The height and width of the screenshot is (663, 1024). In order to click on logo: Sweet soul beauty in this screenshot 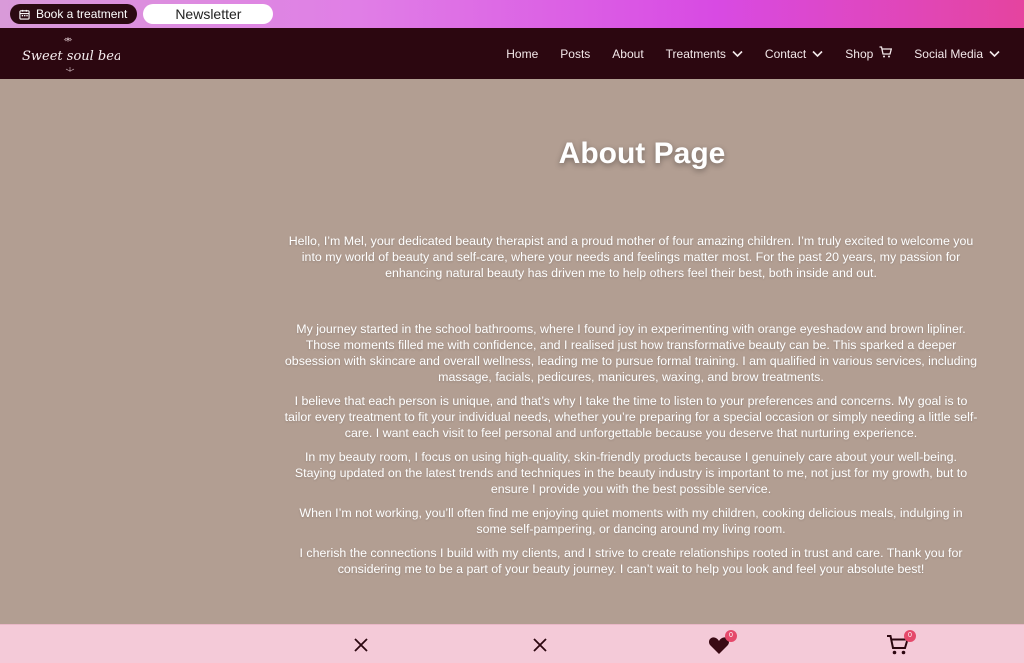, I will do `click(81, 54)`.